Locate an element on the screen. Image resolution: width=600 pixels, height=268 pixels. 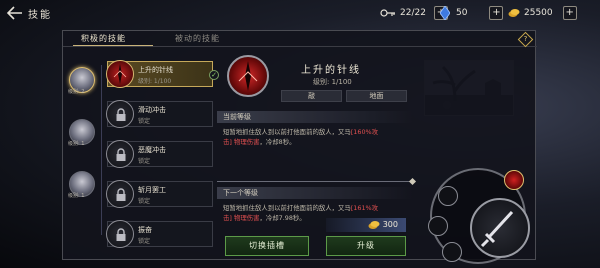
weapon-attack-button is located at coordinates (500, 228).